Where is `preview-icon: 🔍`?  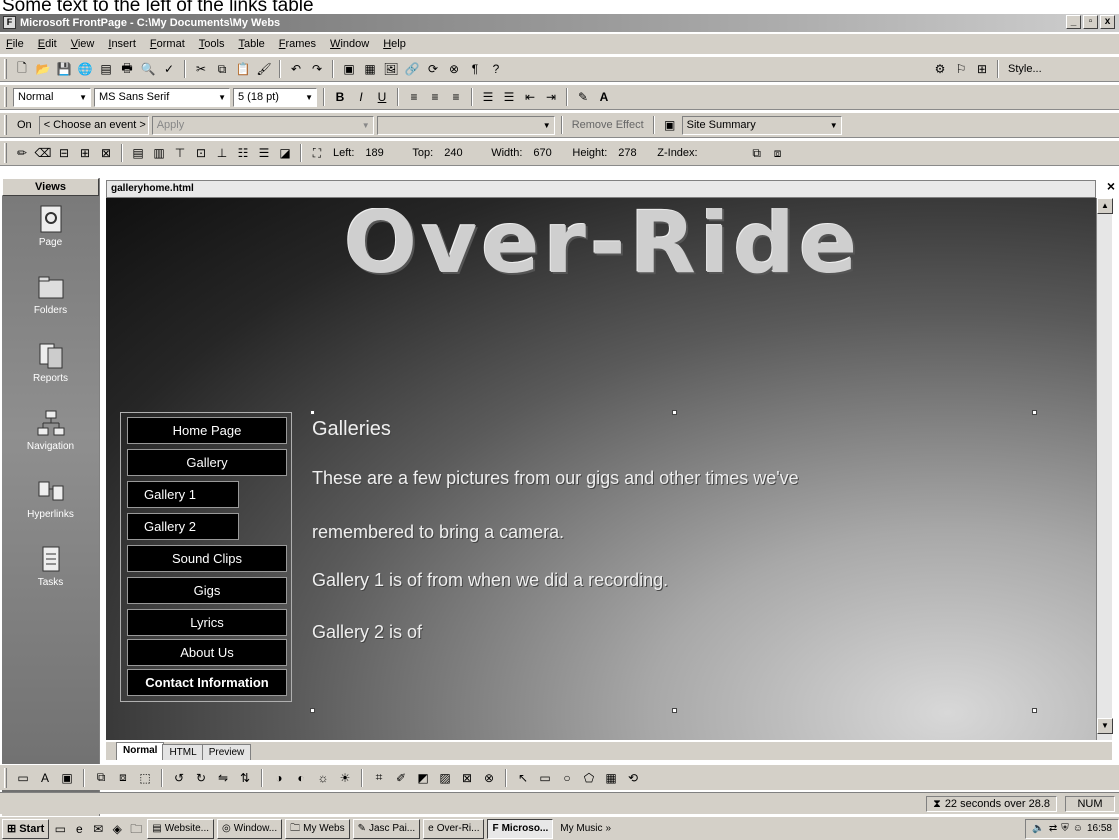 preview-icon: 🔍 is located at coordinates (148, 69).